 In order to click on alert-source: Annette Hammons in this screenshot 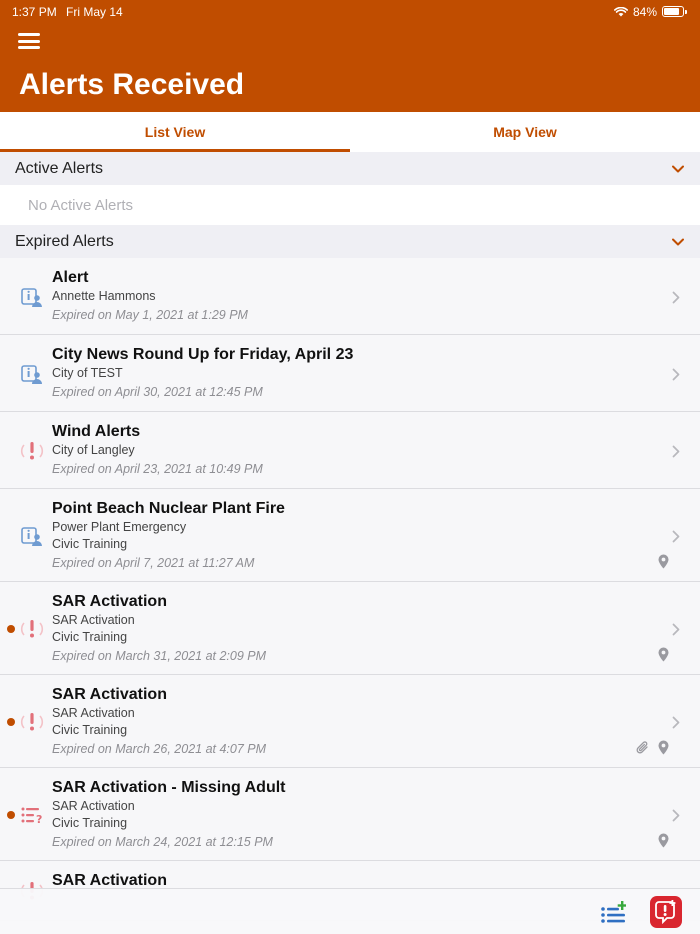, I will do `click(104, 296)`.